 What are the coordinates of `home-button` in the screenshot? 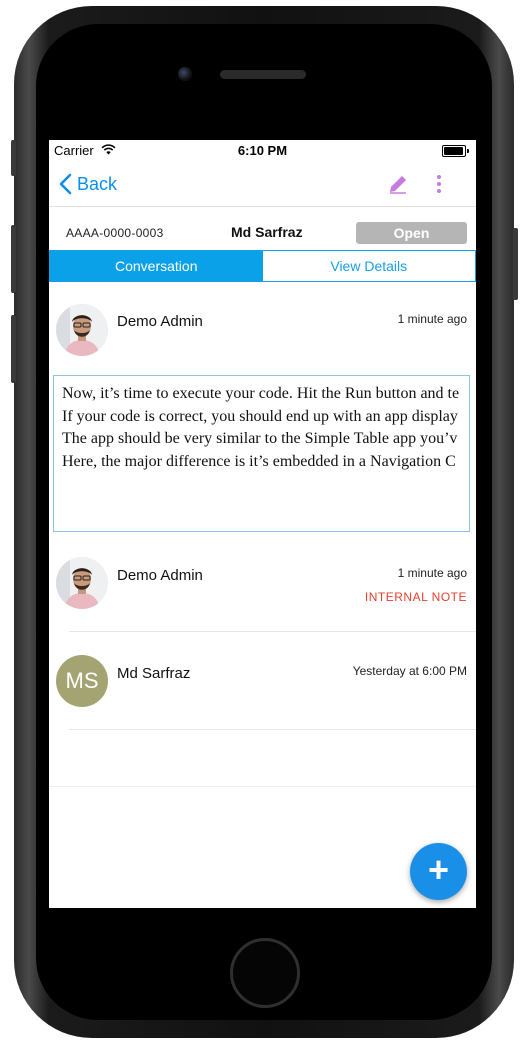 It's located at (265, 973).